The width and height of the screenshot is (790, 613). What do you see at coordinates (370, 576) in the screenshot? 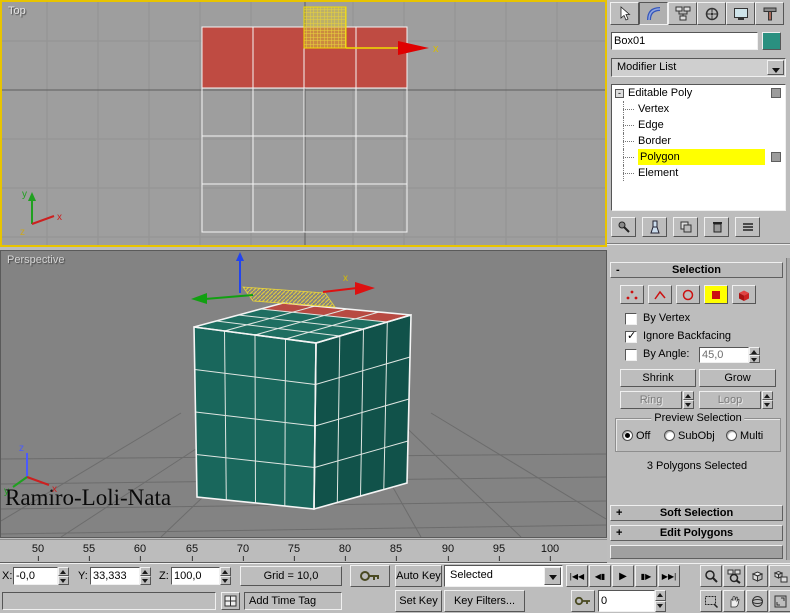
I see `set-keys-button` at bounding box center [370, 576].